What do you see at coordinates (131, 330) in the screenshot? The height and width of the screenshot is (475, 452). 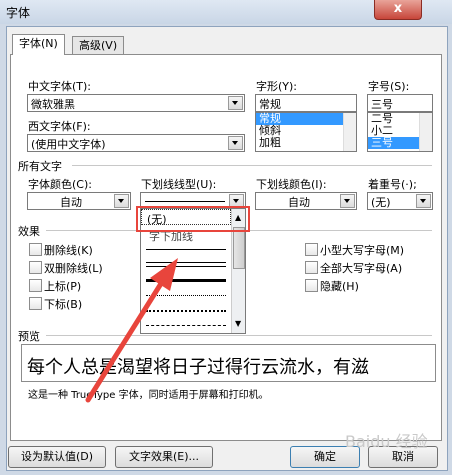 I see `annotation-arrow-icon` at bounding box center [131, 330].